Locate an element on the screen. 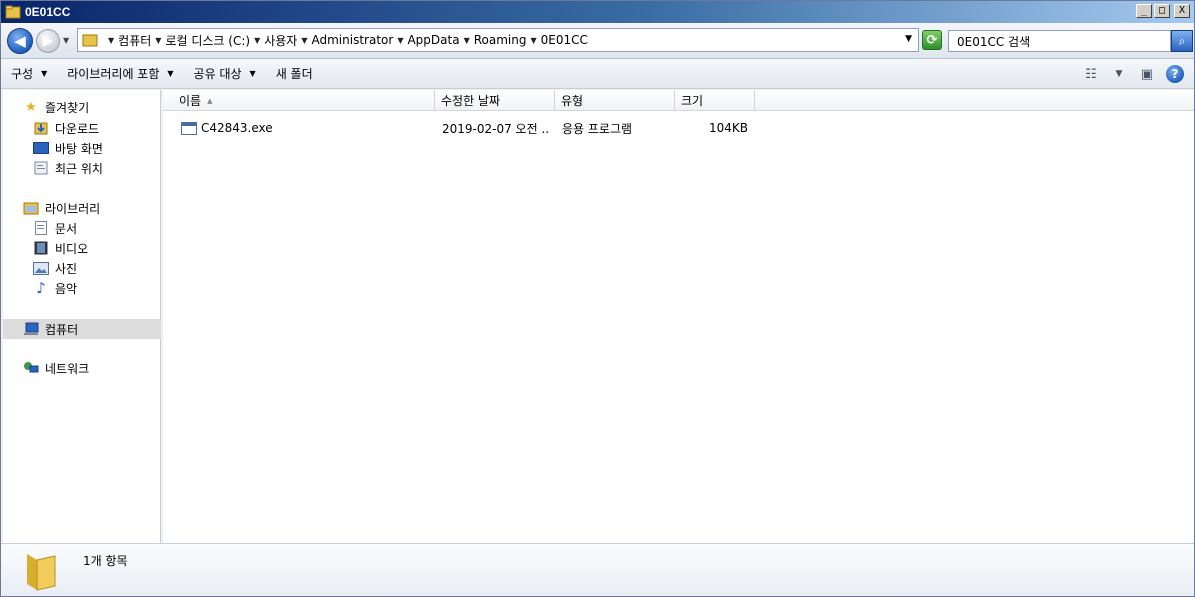 The height and width of the screenshot is (597, 1195). nav-item-documents: 문서 is located at coordinates (82, 228).